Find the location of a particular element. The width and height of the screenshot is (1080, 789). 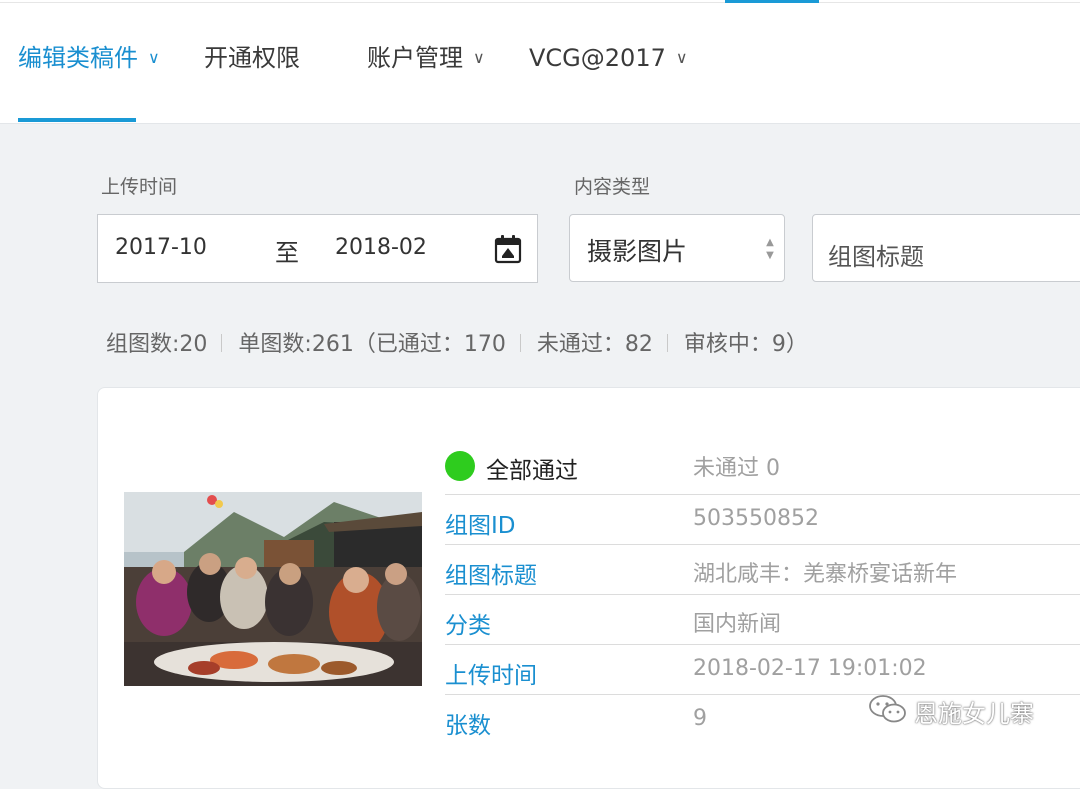

row-value: 国内新闻 is located at coordinates (737, 624).